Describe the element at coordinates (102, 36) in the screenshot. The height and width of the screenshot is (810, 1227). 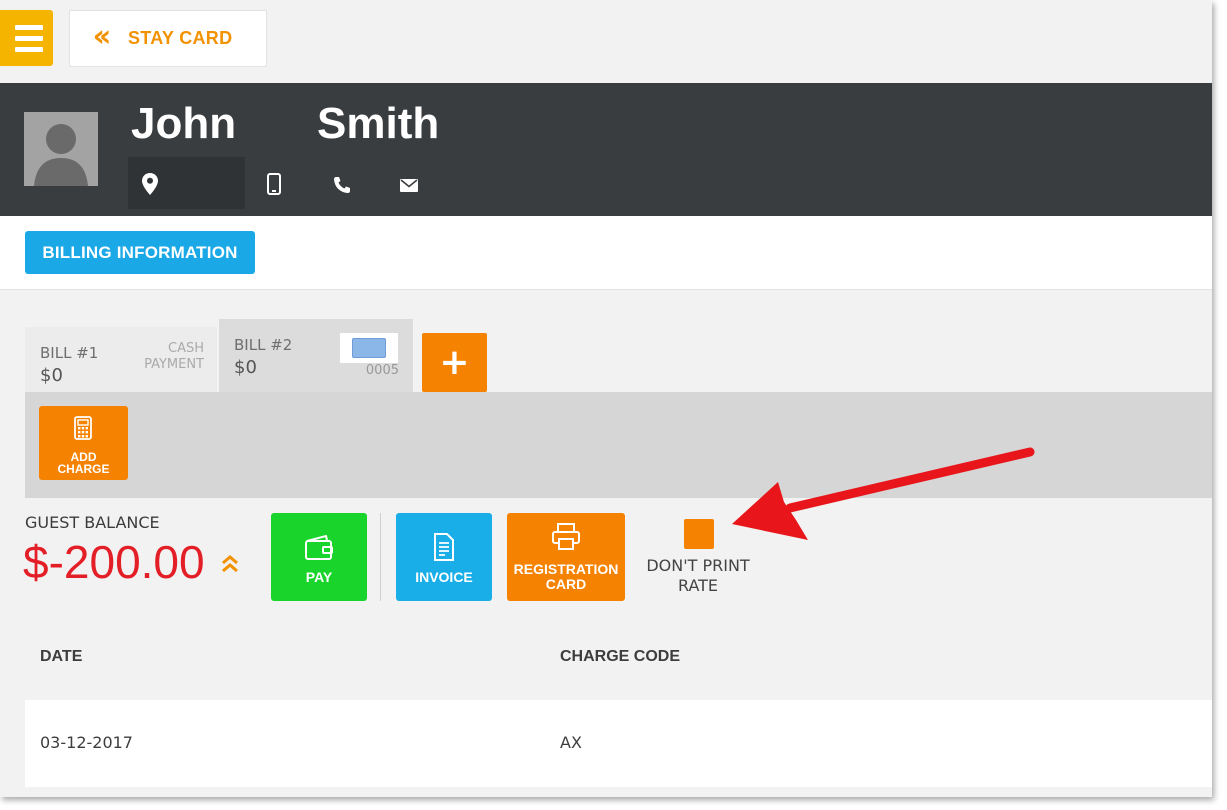
I see `double-chevron-left-icon: ‹‹` at that location.